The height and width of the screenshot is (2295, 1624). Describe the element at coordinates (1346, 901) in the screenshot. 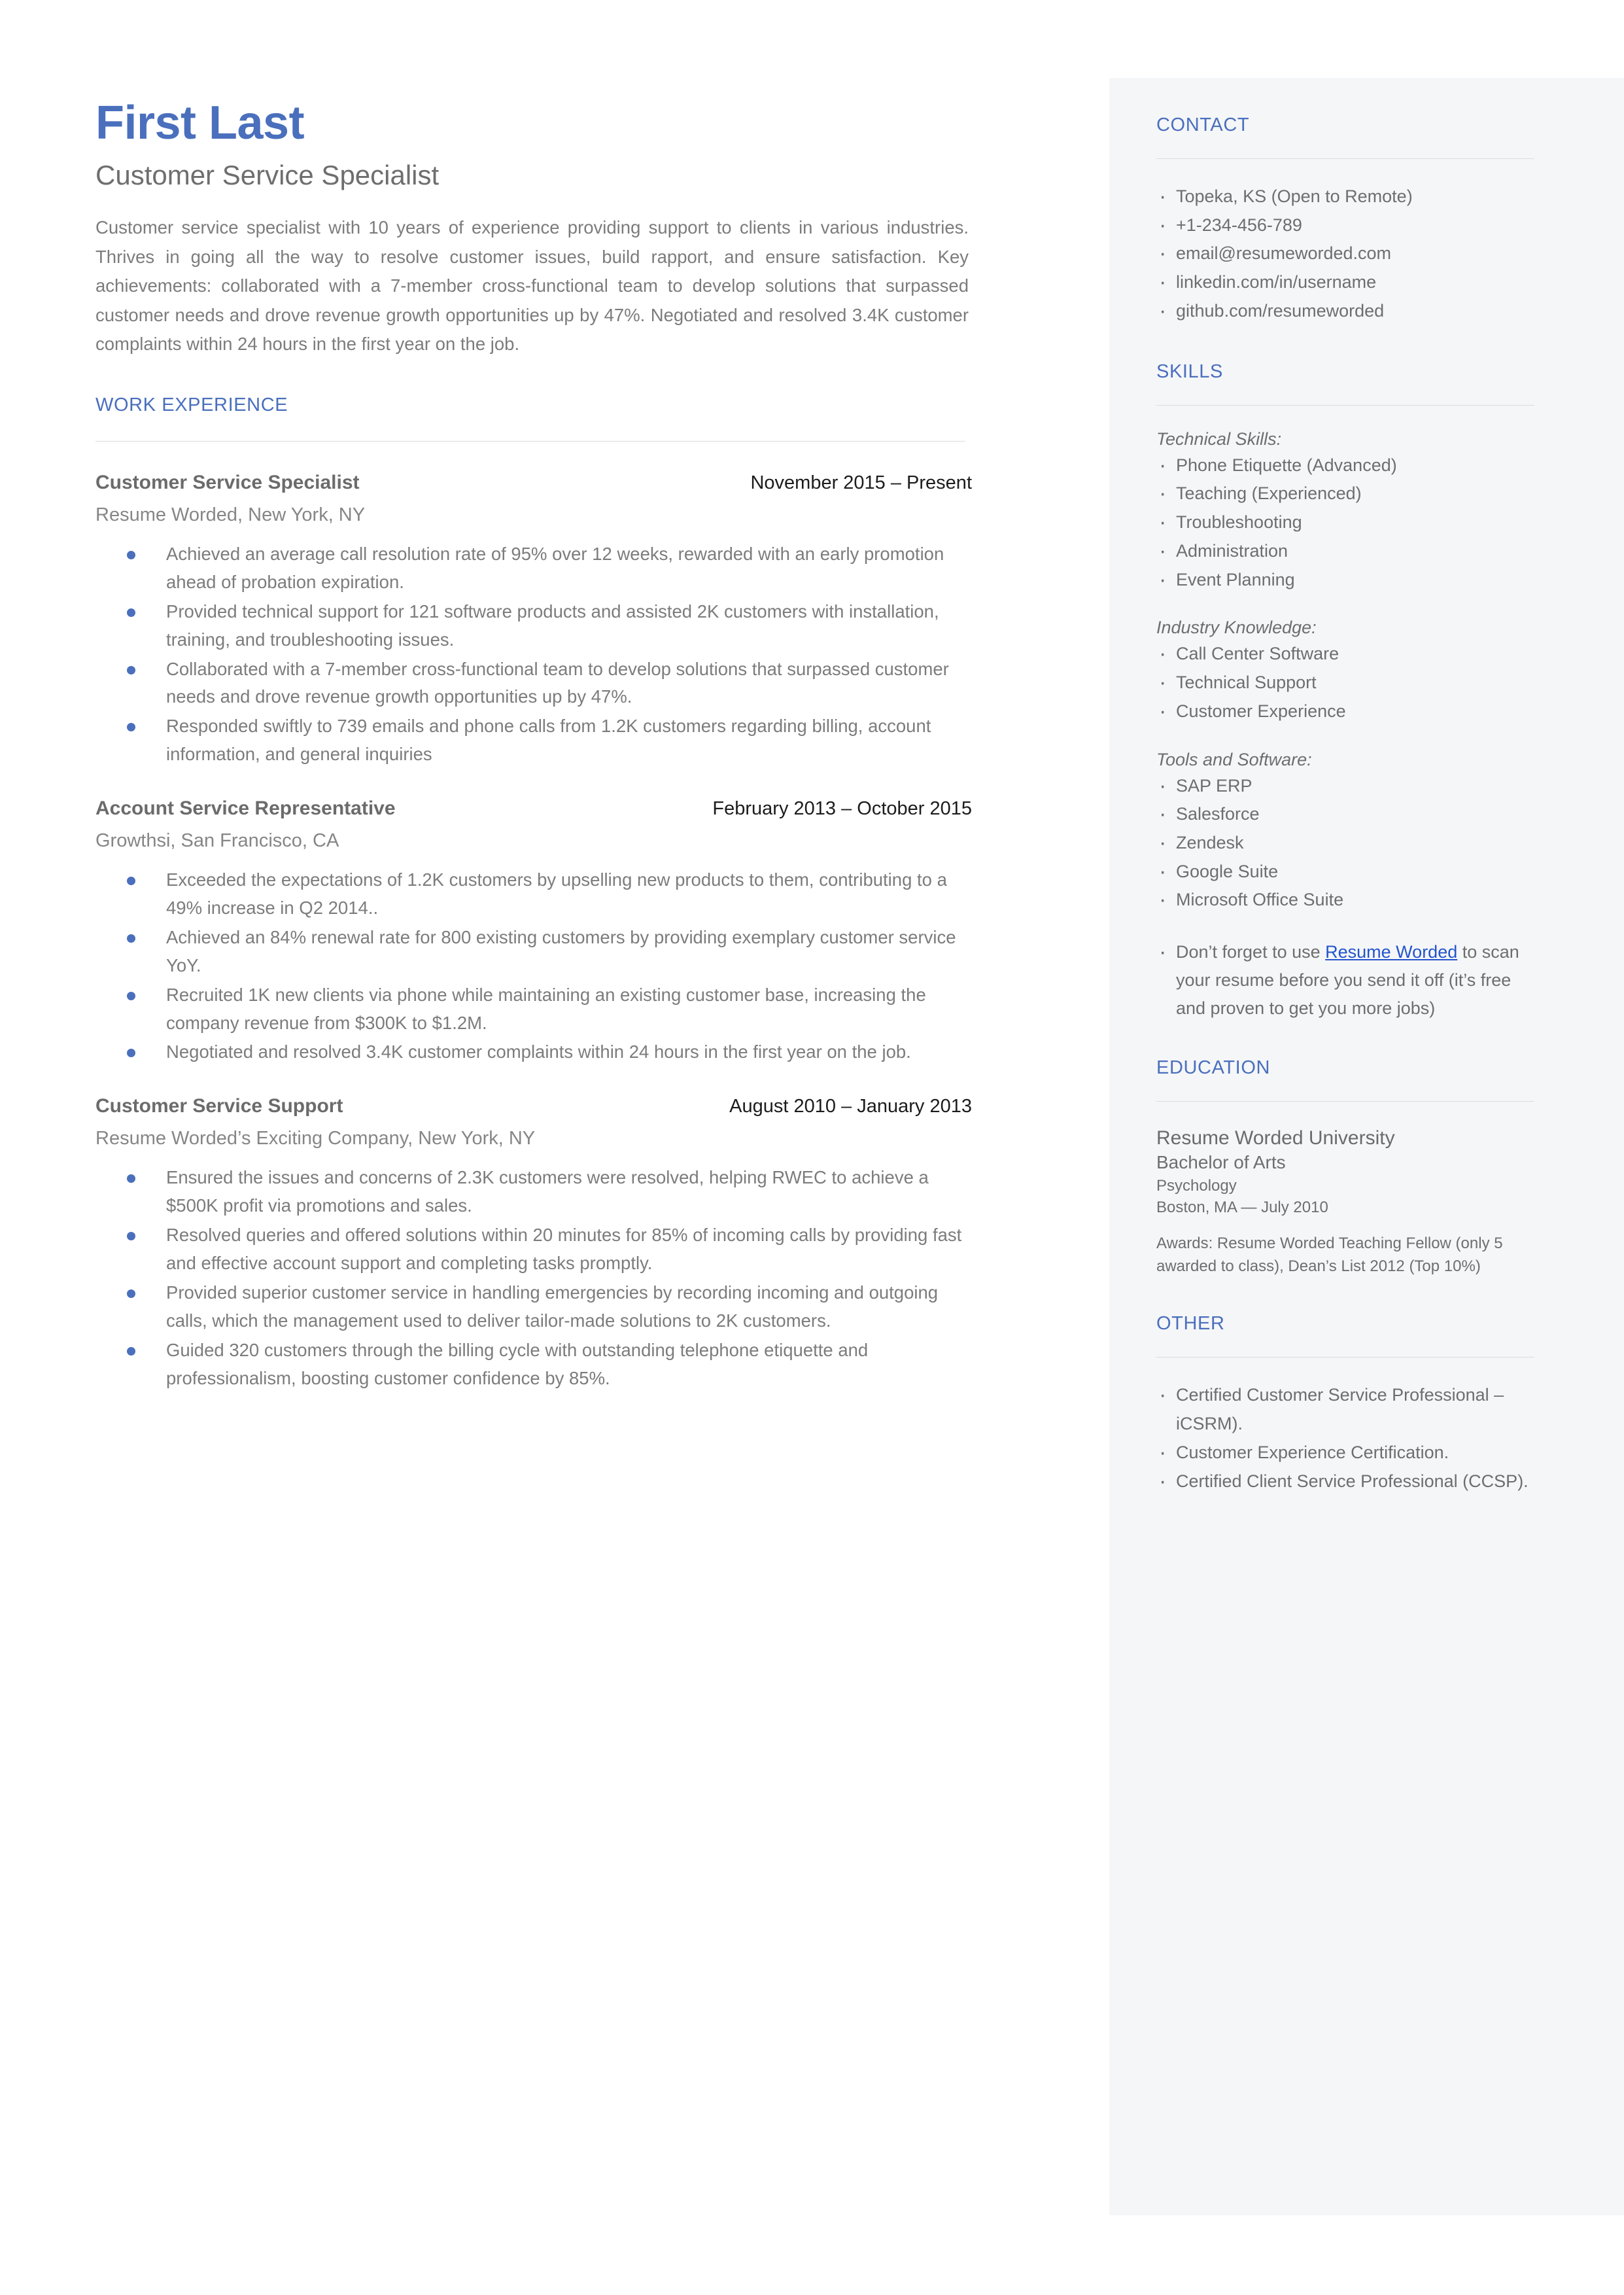

I see `skill-item: Microsoft Office Suite` at that location.